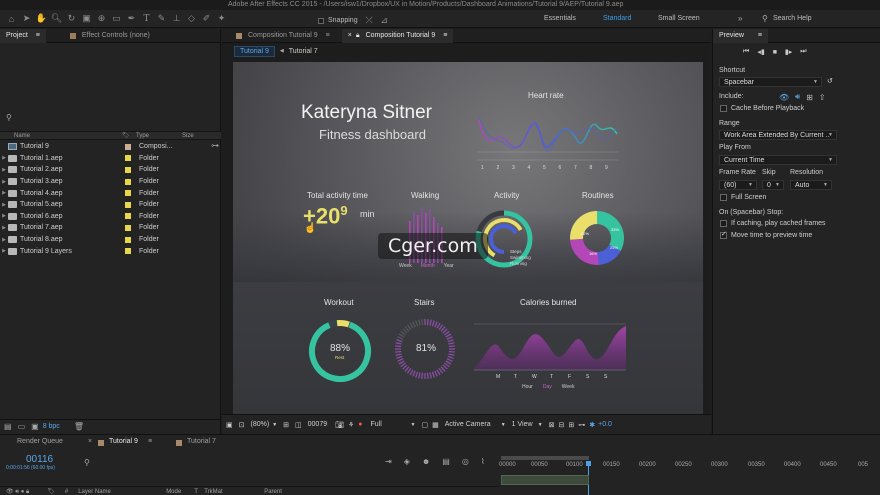 The height and width of the screenshot is (495, 880). Describe the element at coordinates (41, 18) in the screenshot. I see `hand-tool-icon: ✋` at that location.